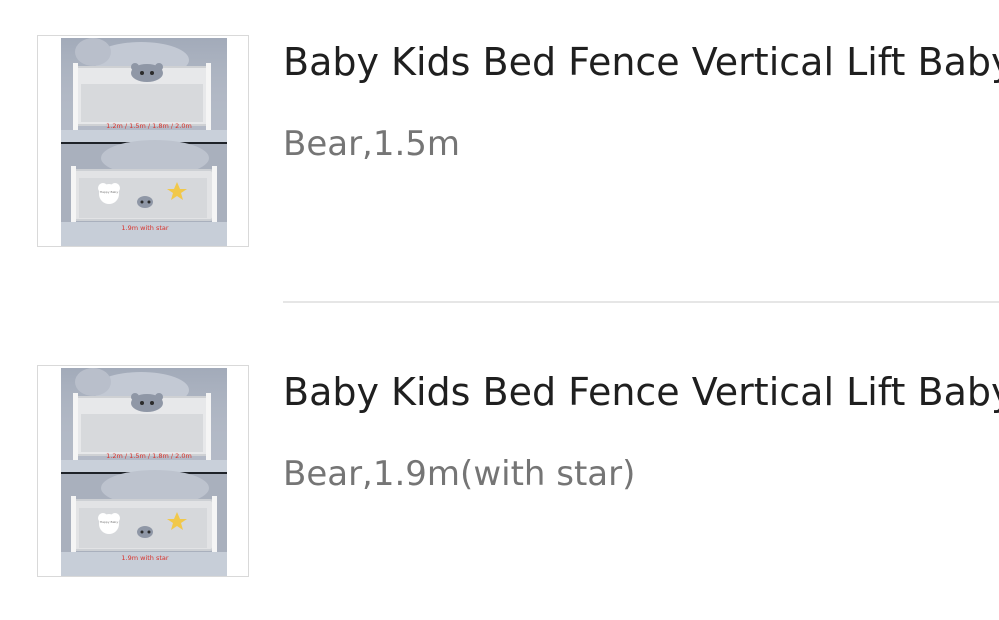 The width and height of the screenshot is (999, 620). Describe the element at coordinates (372, 144) in the screenshot. I see `product-variant: Bear,1.5m` at that location.